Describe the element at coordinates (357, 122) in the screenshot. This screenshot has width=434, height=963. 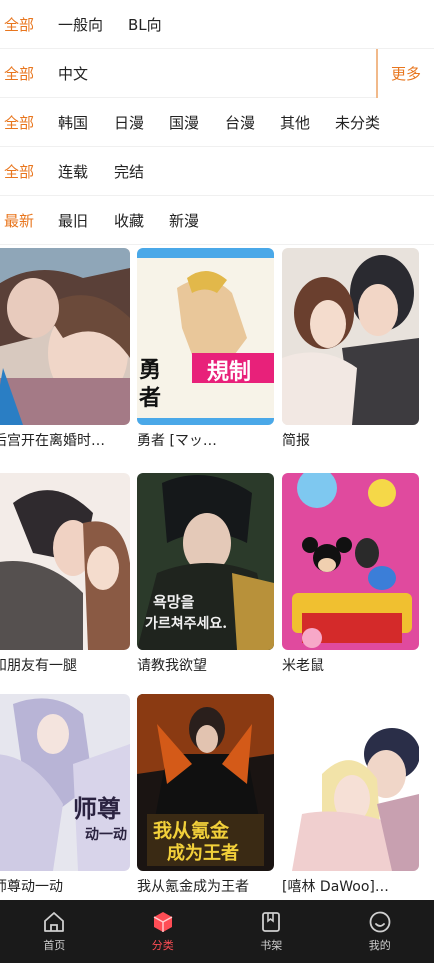
I see `filter-region-unclassified: 未分类` at that location.